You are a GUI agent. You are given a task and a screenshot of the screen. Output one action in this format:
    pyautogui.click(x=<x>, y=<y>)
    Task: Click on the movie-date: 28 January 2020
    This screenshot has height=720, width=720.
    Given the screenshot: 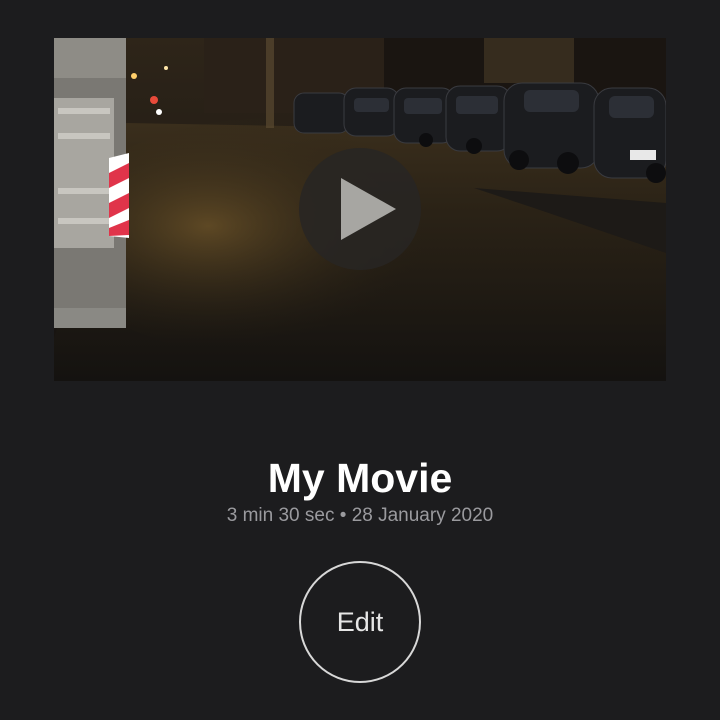 What is the action you would take?
    pyautogui.click(x=422, y=515)
    